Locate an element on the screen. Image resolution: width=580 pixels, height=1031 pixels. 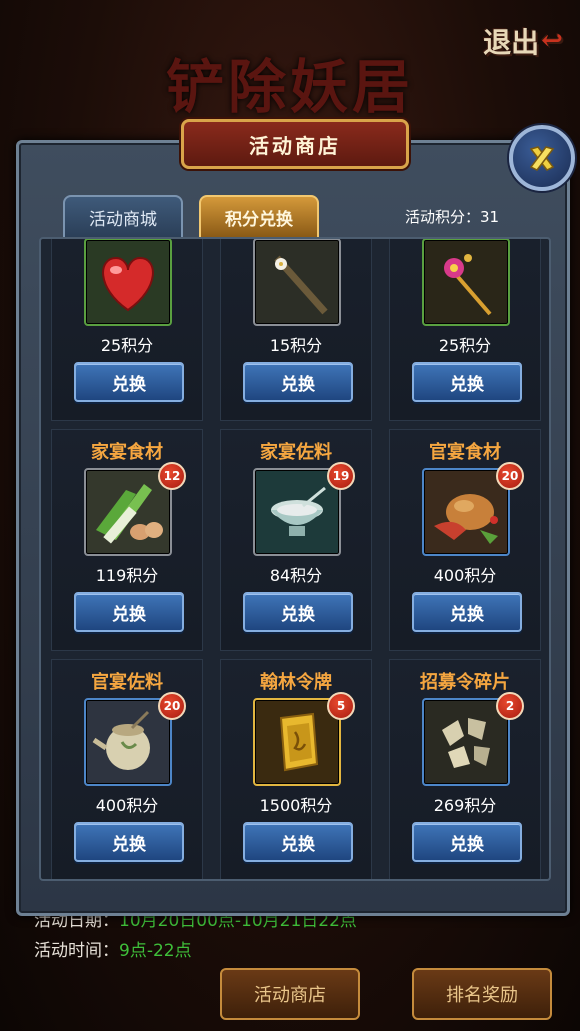
exit-button: 退出 ↩ is located at coordinates (523, 41).